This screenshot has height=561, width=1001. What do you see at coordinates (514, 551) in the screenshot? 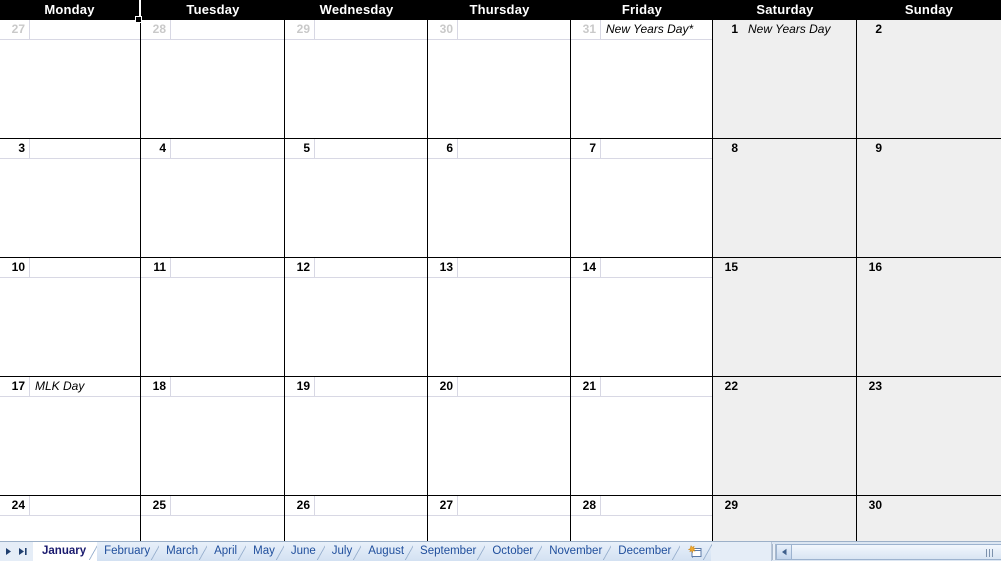
I see `sheet-tab-october: October` at bounding box center [514, 551].